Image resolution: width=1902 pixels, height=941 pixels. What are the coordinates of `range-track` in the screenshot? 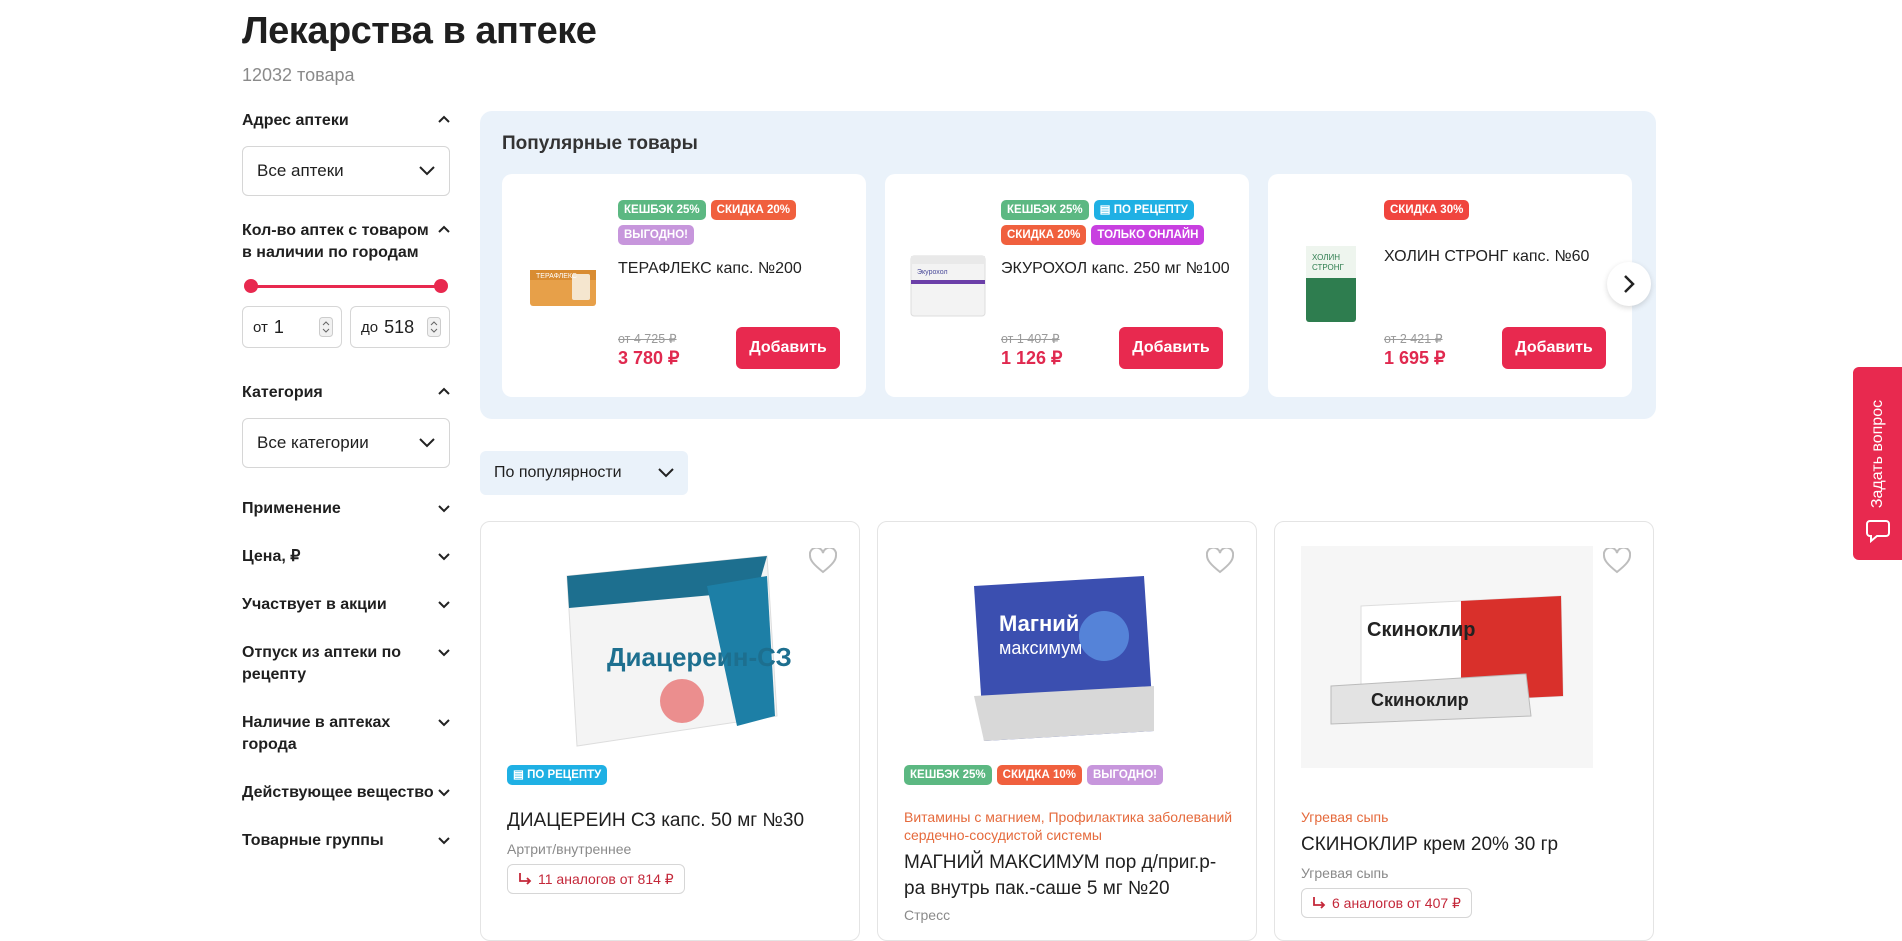 It's located at (346, 286).